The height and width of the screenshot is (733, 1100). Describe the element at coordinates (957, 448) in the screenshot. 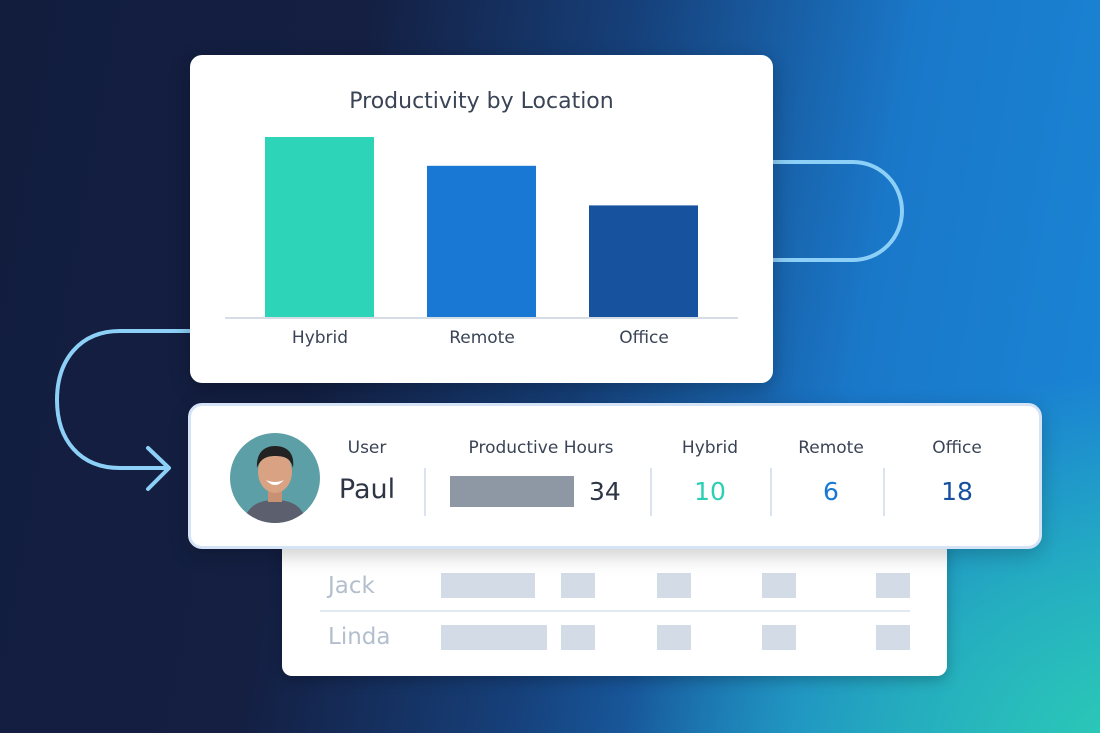

I see `column-header-office: Office` at that location.